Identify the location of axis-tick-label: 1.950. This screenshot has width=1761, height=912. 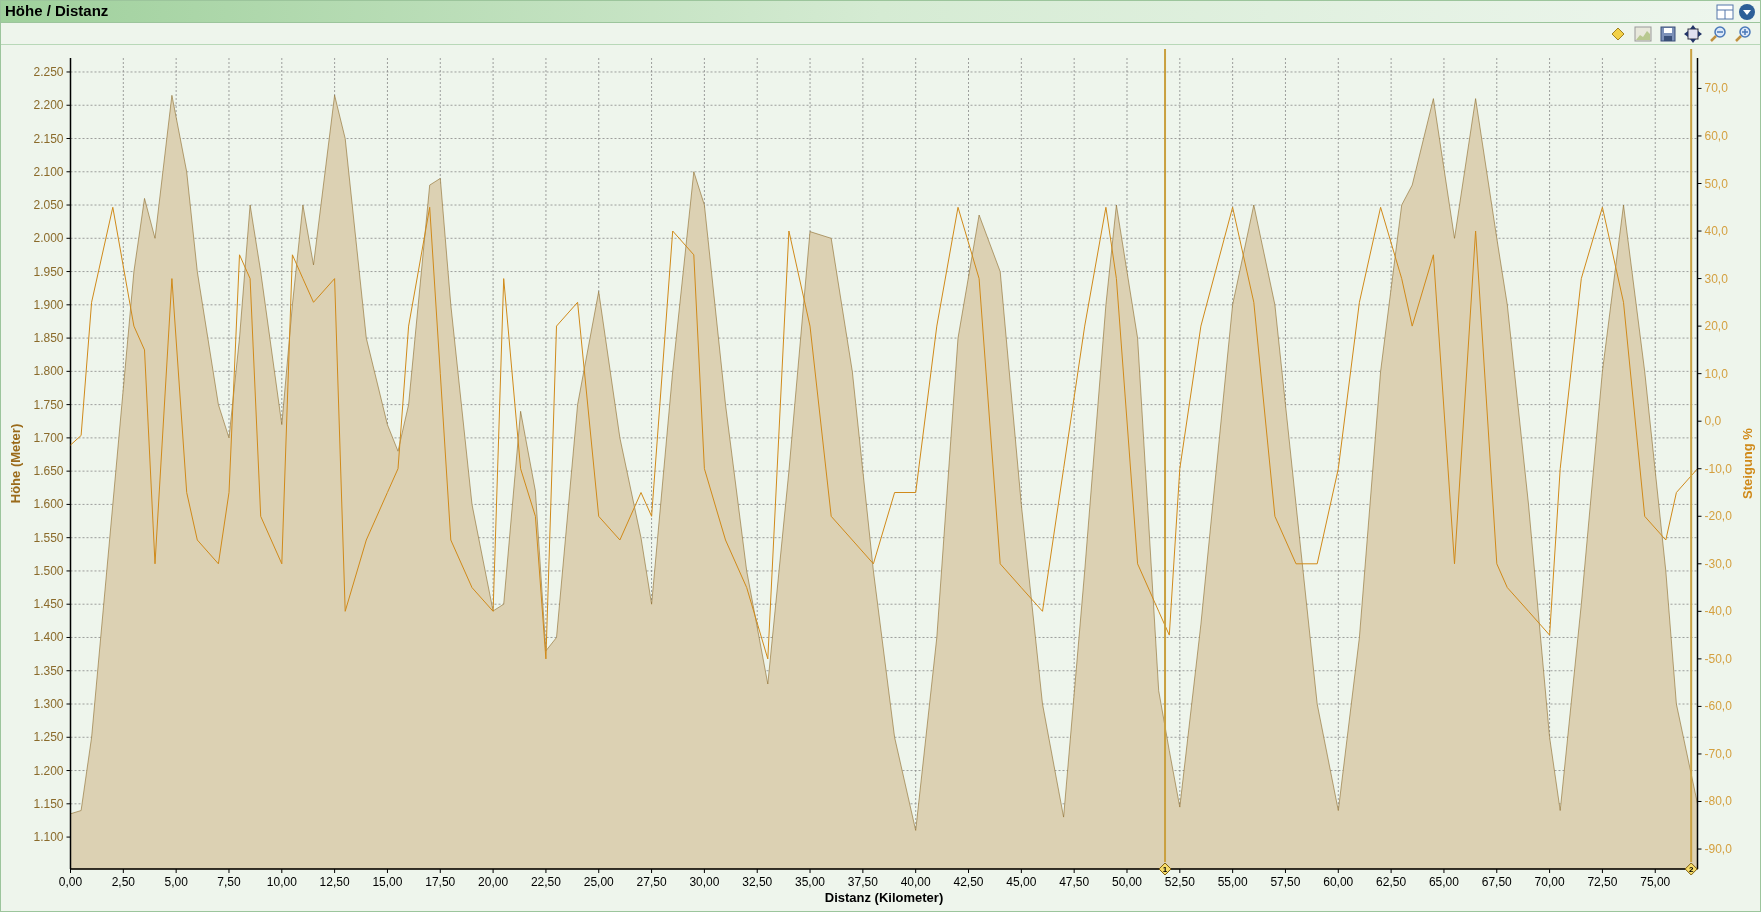
(48, 271).